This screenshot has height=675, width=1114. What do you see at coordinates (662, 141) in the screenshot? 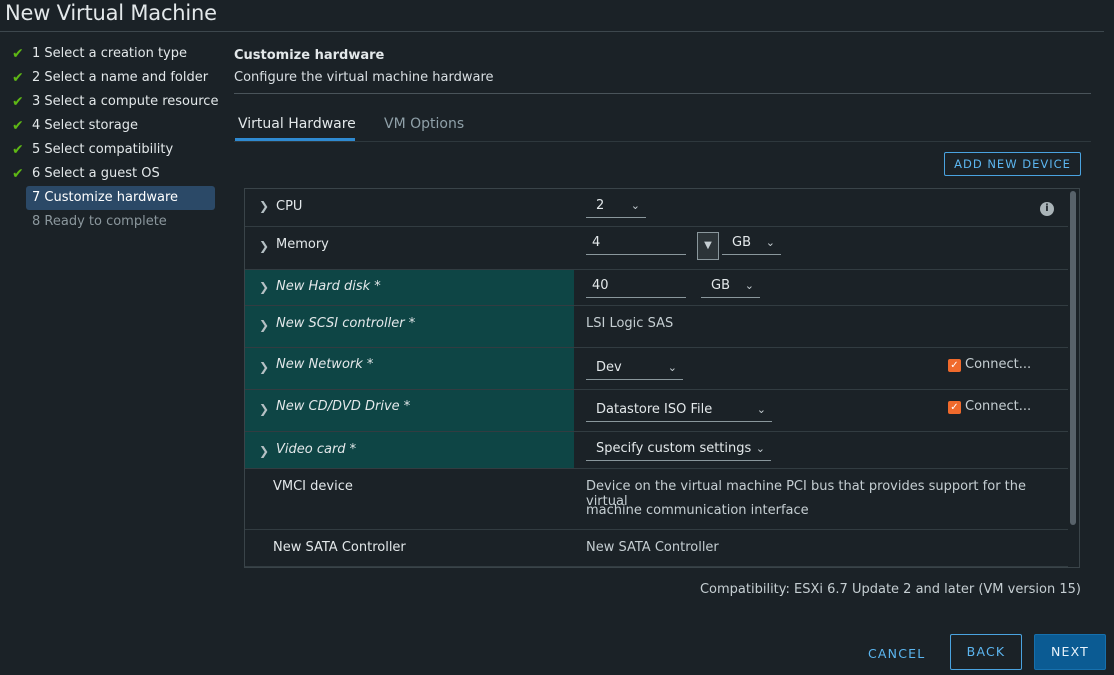
I see `tabs-divider` at bounding box center [662, 141].